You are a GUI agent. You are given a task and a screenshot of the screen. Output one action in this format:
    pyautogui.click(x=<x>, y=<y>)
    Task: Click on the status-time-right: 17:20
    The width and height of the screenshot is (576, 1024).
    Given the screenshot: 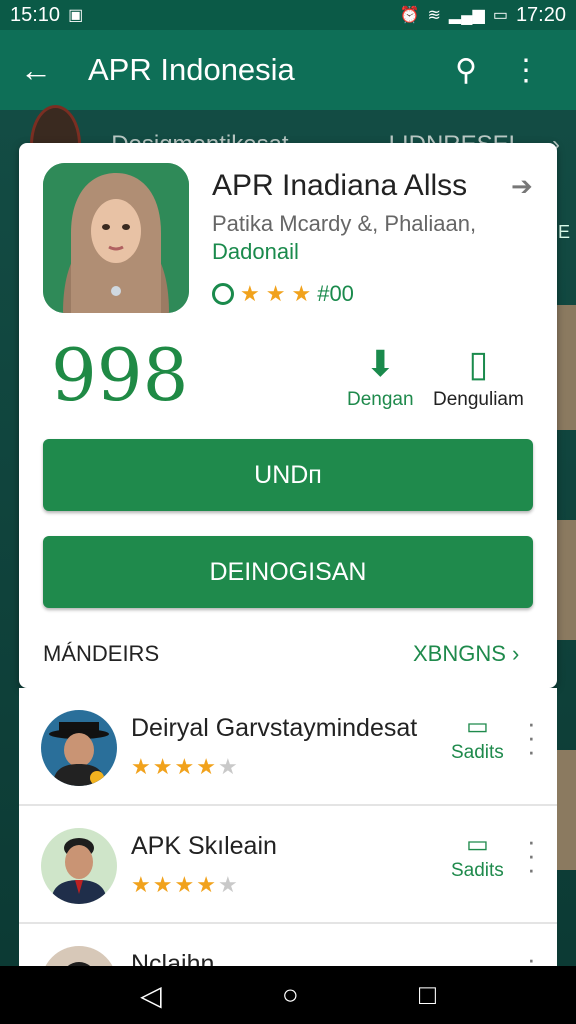 What is the action you would take?
    pyautogui.click(x=540, y=14)
    